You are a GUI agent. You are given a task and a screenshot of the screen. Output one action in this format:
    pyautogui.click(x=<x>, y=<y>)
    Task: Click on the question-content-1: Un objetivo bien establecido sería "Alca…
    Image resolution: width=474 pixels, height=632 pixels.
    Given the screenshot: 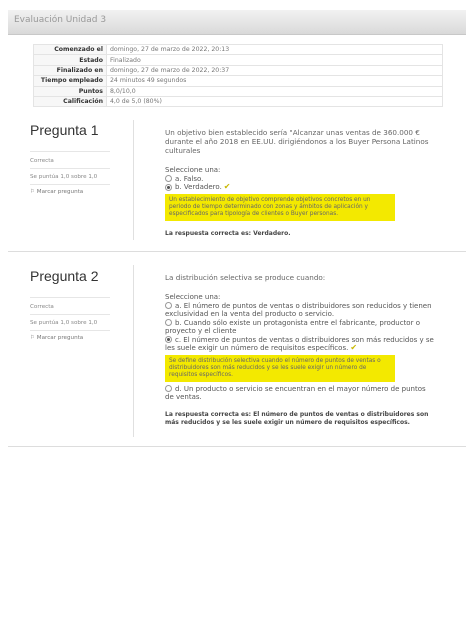 What is the action you would take?
    pyautogui.click(x=300, y=183)
    